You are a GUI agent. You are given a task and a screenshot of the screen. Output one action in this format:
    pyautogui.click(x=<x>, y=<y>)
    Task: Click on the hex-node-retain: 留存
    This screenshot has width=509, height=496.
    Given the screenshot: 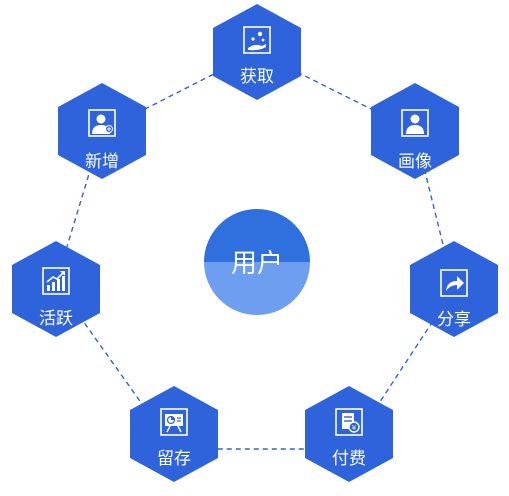 What is the action you would take?
    pyautogui.click(x=174, y=434)
    